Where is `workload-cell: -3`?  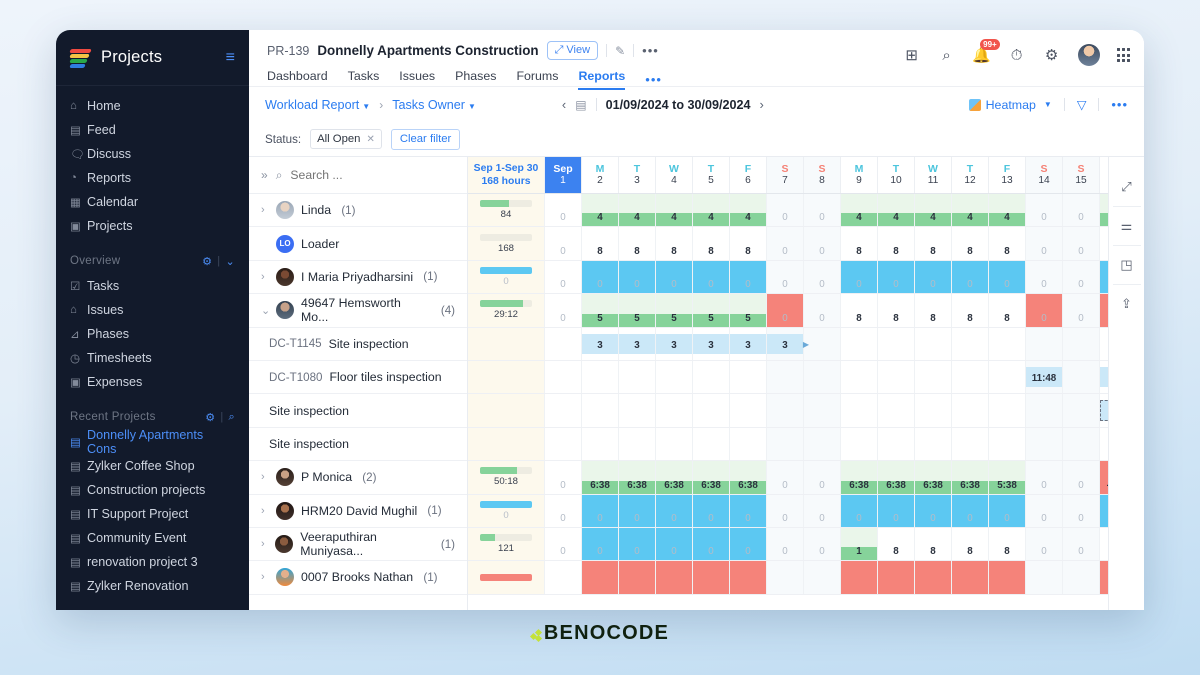 workload-cell: -3 is located at coordinates (1103, 310).